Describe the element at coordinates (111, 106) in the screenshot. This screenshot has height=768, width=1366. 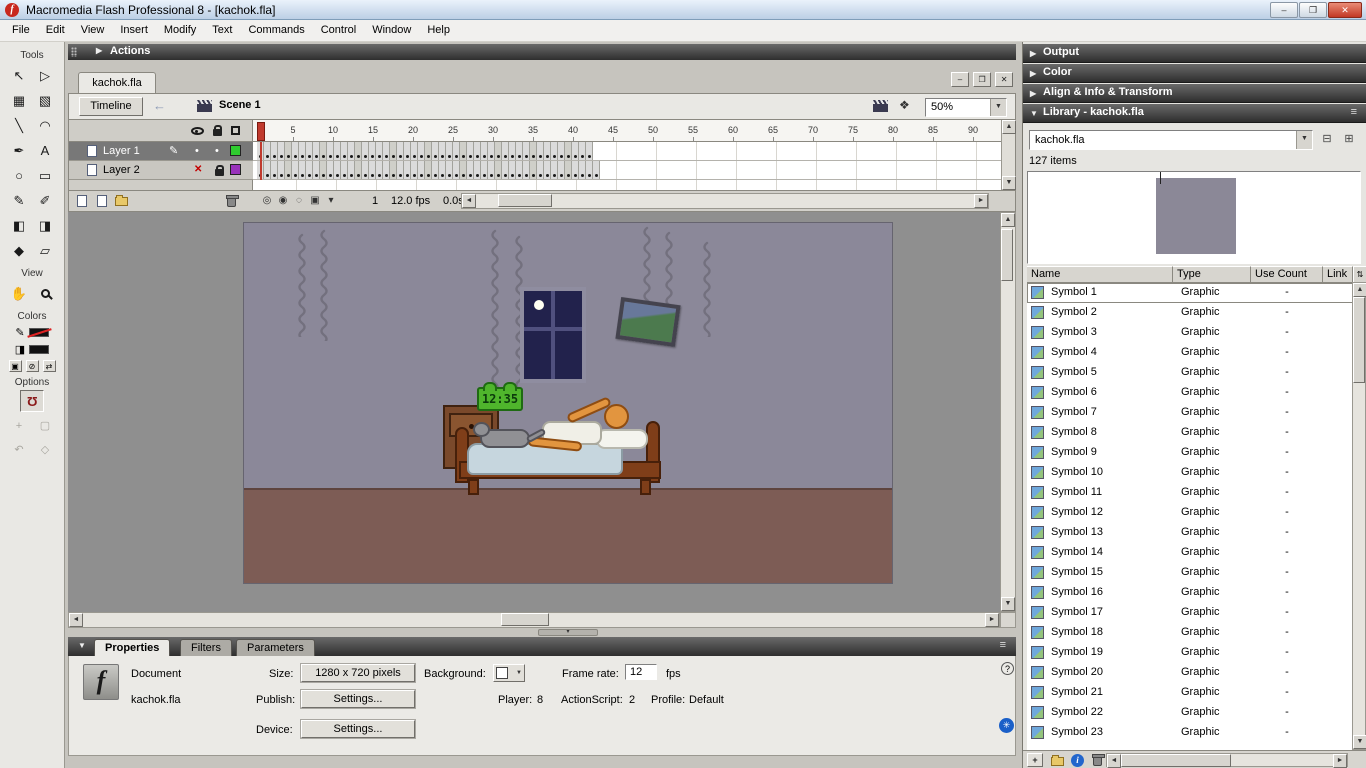
I see `timeline-toggle-button: Timeline` at that location.